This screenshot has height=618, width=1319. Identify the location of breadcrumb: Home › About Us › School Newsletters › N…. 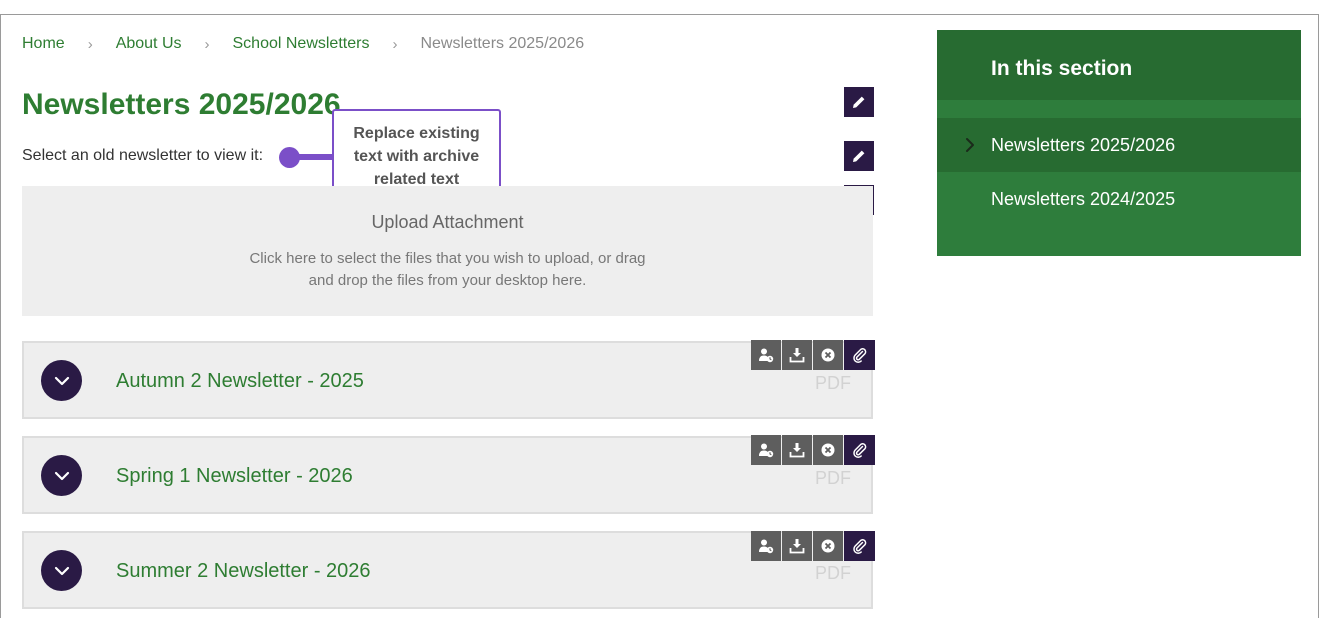
(303, 44).